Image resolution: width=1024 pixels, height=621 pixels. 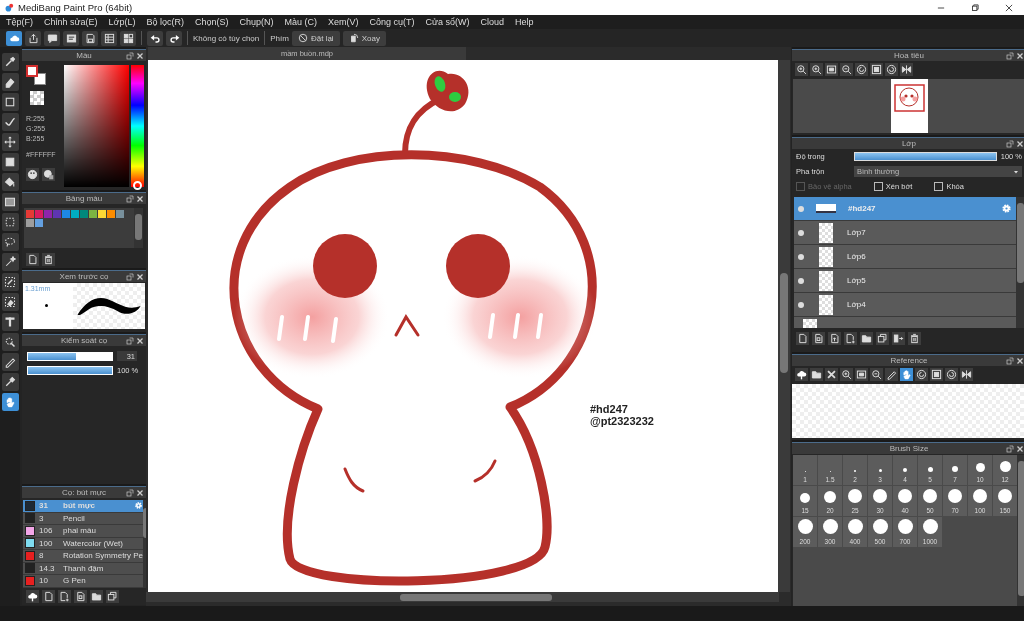 What do you see at coordinates (32, 259) in the screenshot?
I see `new-document-button` at bounding box center [32, 259].